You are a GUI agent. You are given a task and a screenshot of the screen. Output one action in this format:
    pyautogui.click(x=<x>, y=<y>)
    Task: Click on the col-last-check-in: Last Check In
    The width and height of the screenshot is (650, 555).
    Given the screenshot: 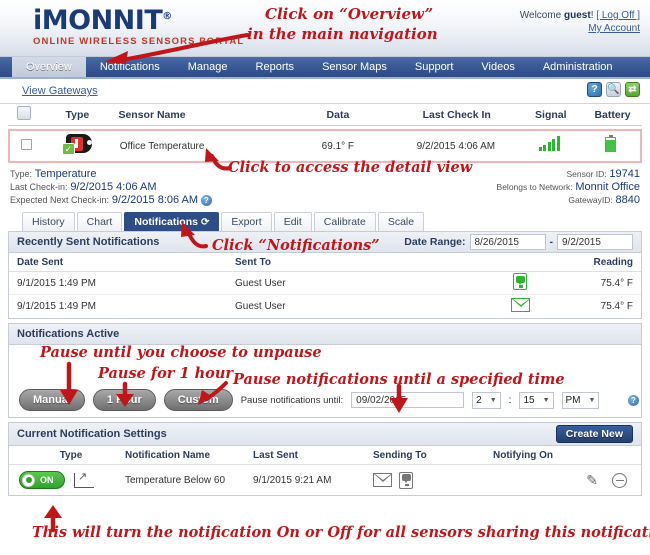 What is the action you would take?
    pyautogui.click(x=456, y=114)
    